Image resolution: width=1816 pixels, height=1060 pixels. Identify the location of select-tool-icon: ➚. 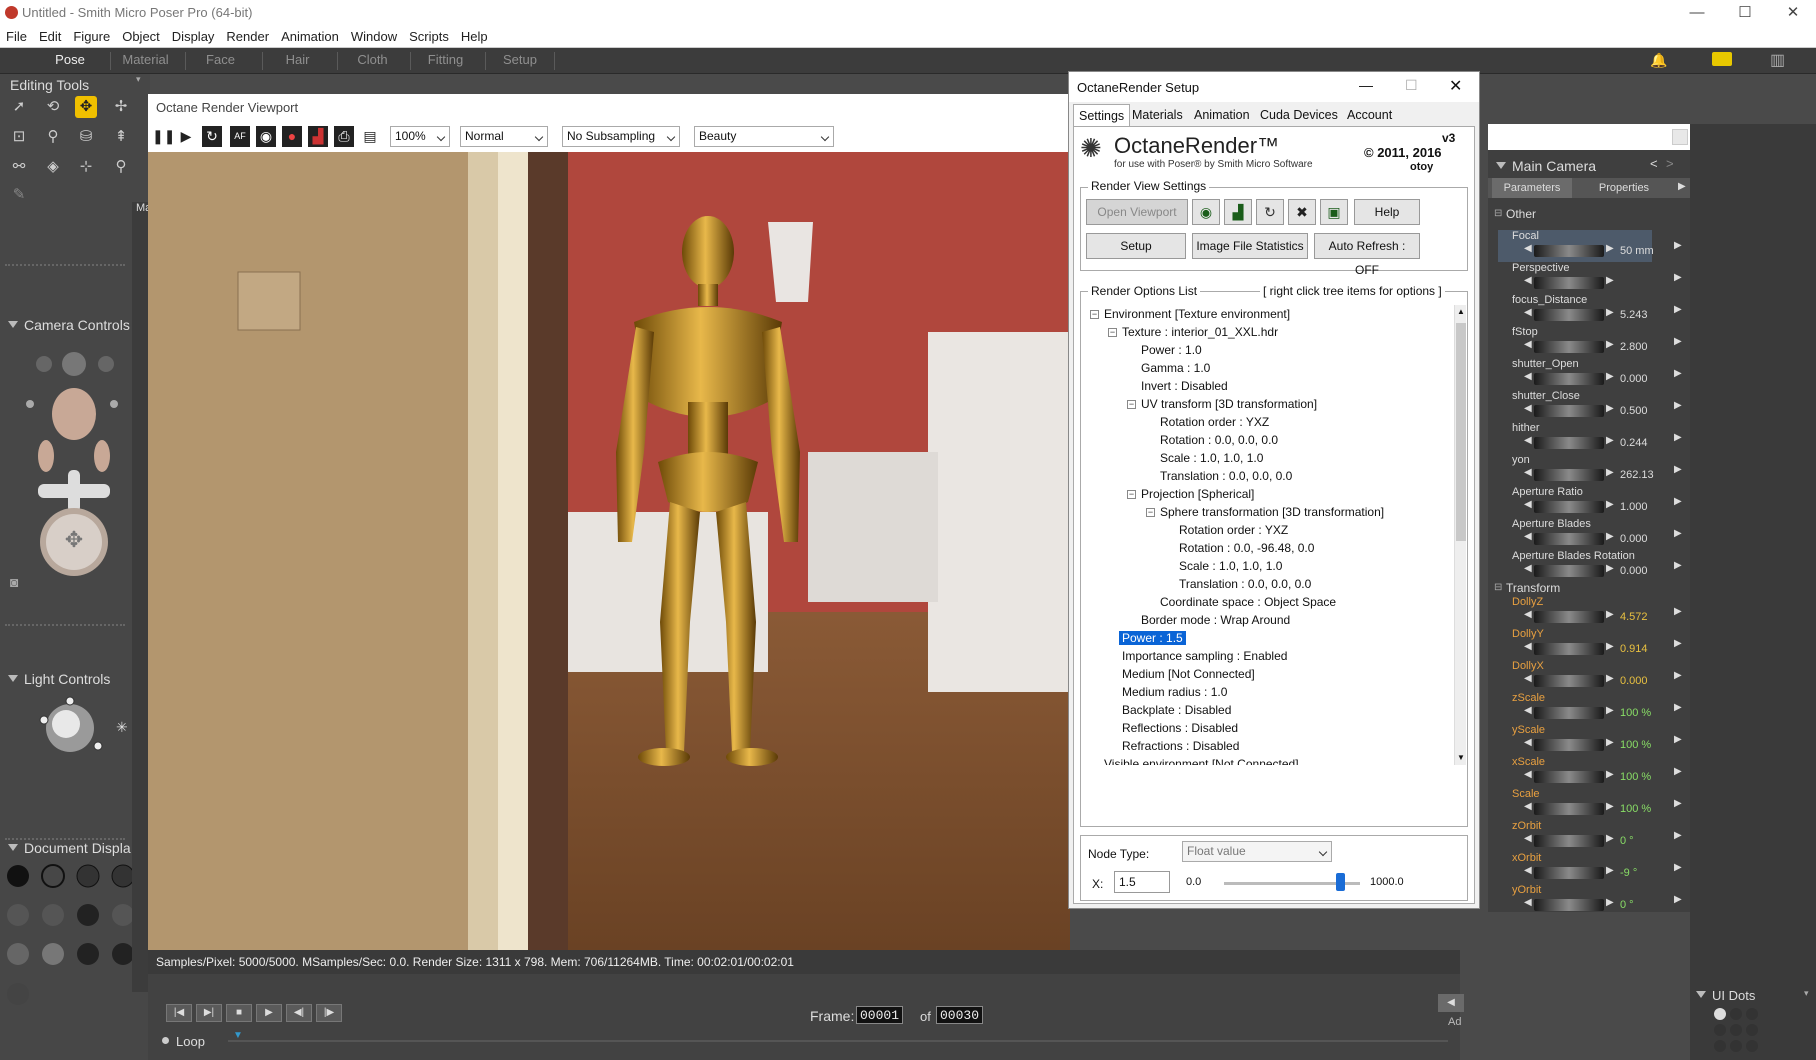
(19, 107).